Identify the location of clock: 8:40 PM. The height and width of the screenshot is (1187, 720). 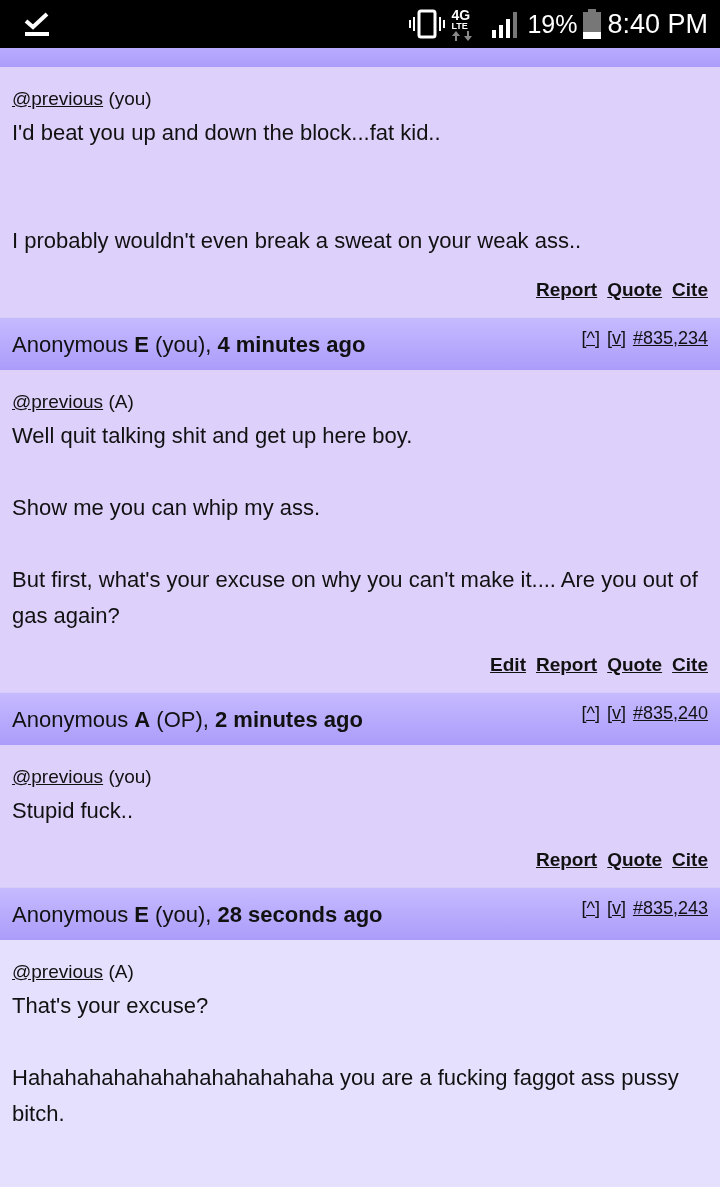
(657, 24).